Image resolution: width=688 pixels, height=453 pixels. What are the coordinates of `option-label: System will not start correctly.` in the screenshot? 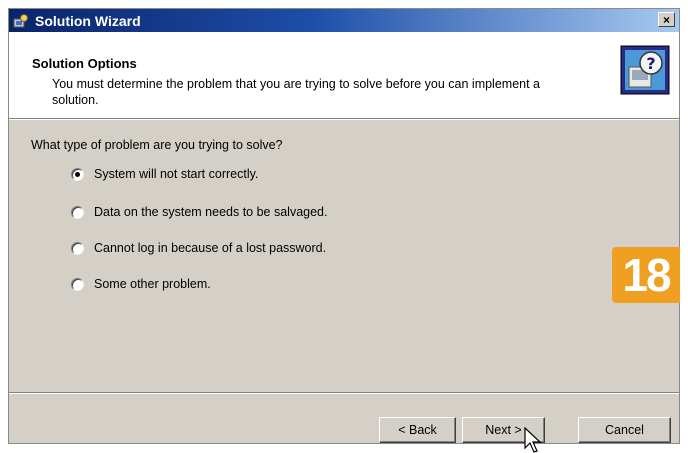 It's located at (176, 174).